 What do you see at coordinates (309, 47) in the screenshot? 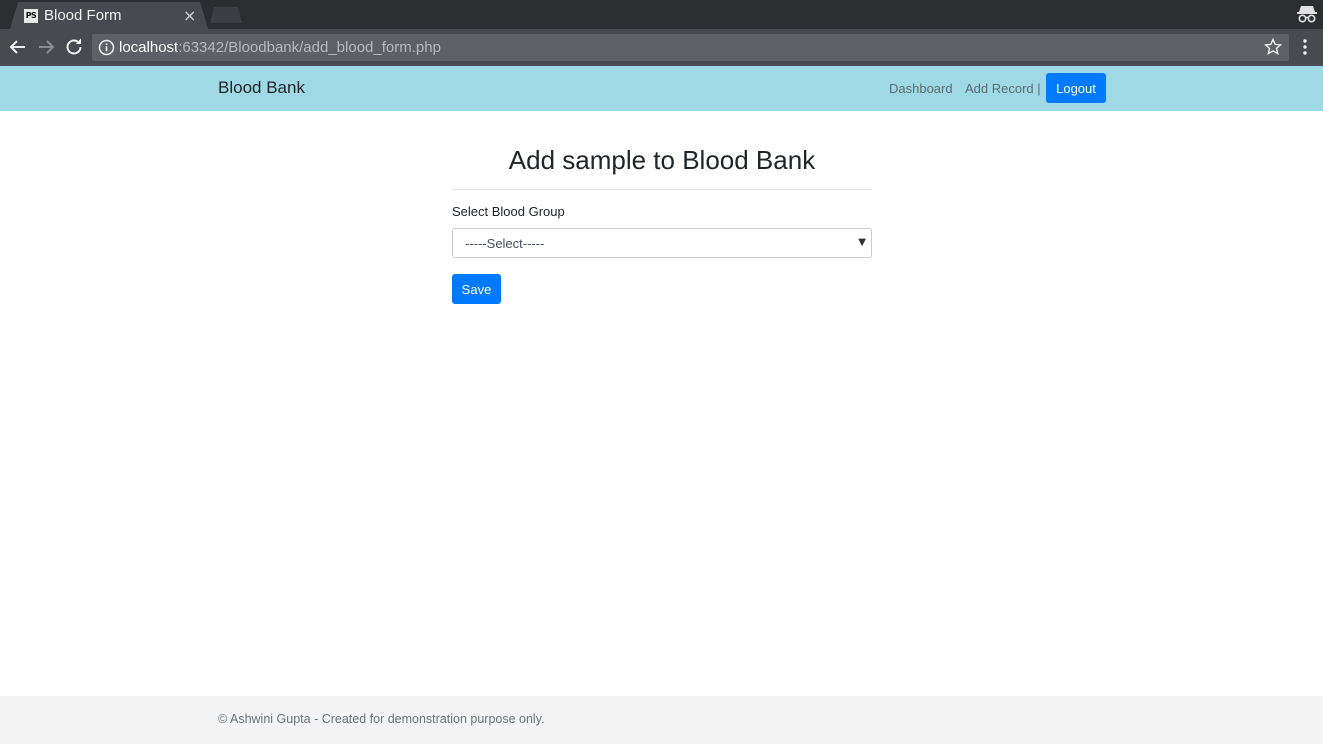
I see `url-path: :63342/Bloodbank/add_blood_form.php` at bounding box center [309, 47].